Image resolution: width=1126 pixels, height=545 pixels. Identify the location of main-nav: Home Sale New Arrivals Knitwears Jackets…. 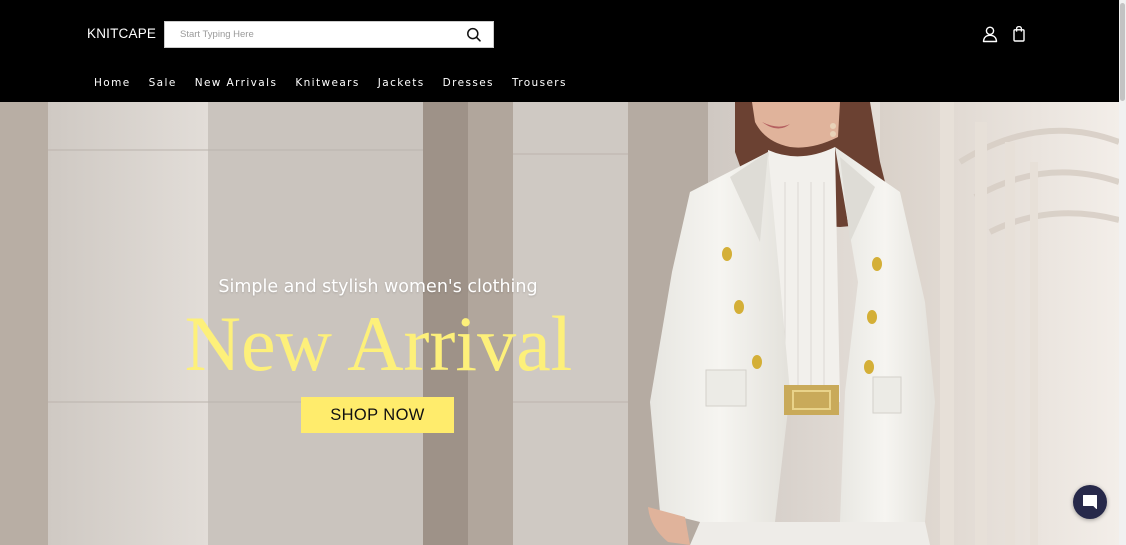
(339, 84).